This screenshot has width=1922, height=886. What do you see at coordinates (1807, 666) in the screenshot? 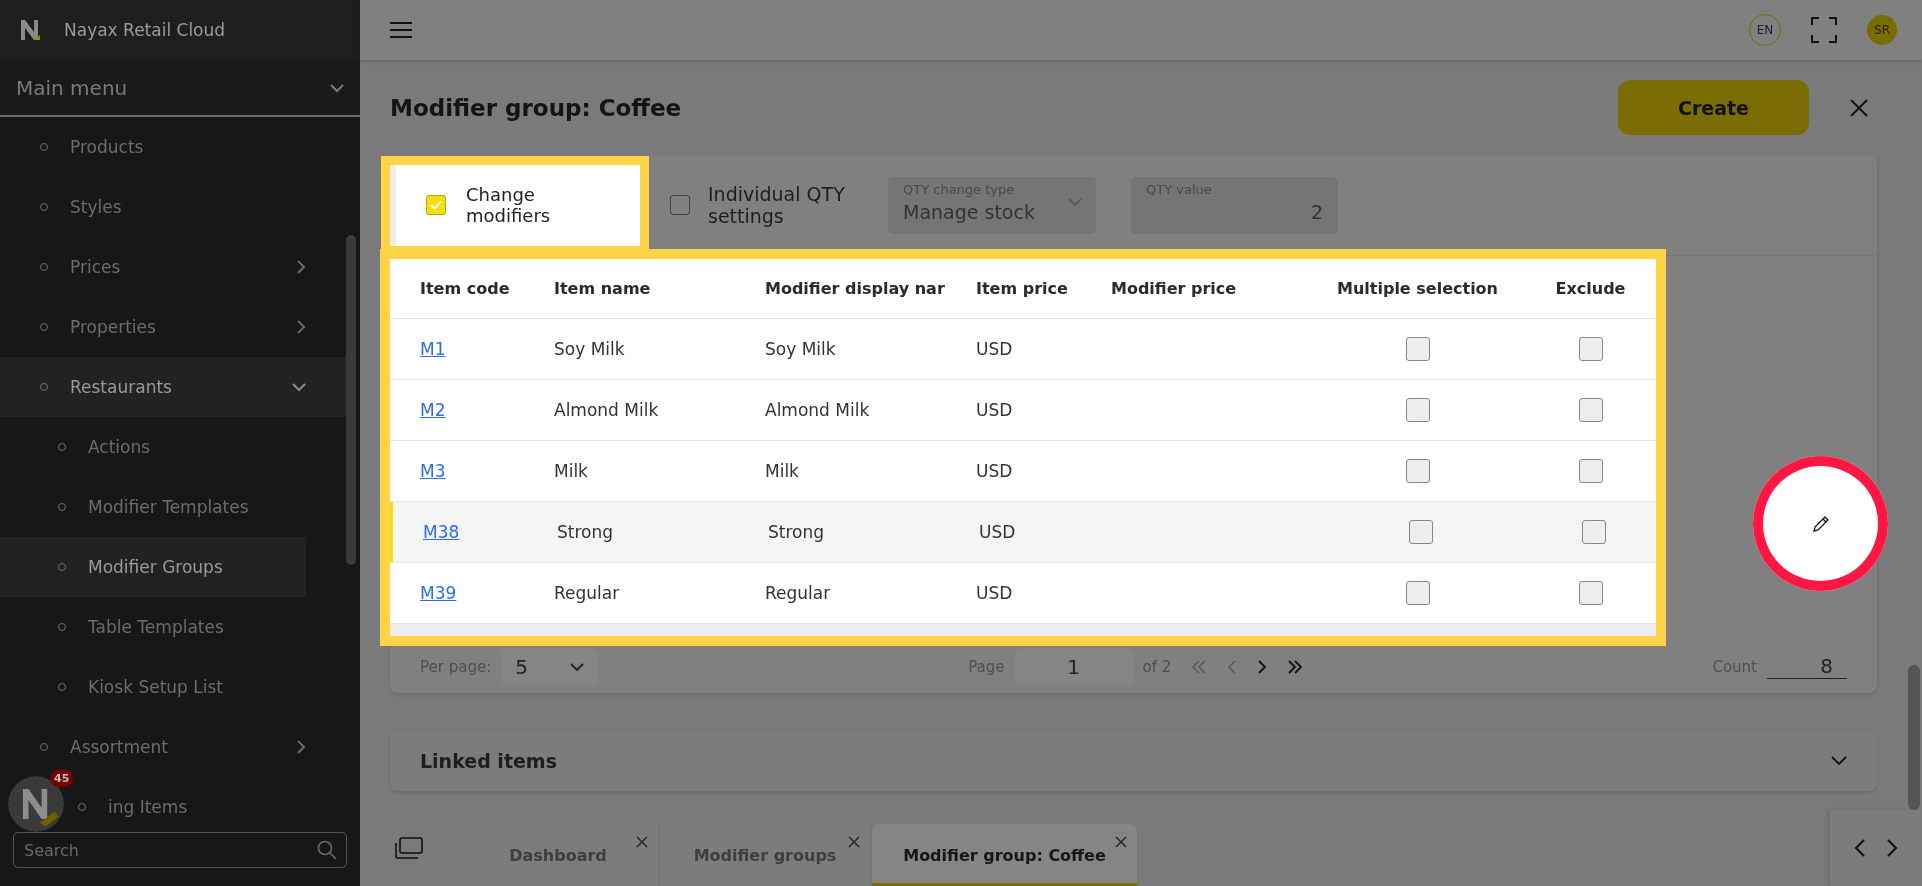
I see `count-field: 8` at bounding box center [1807, 666].